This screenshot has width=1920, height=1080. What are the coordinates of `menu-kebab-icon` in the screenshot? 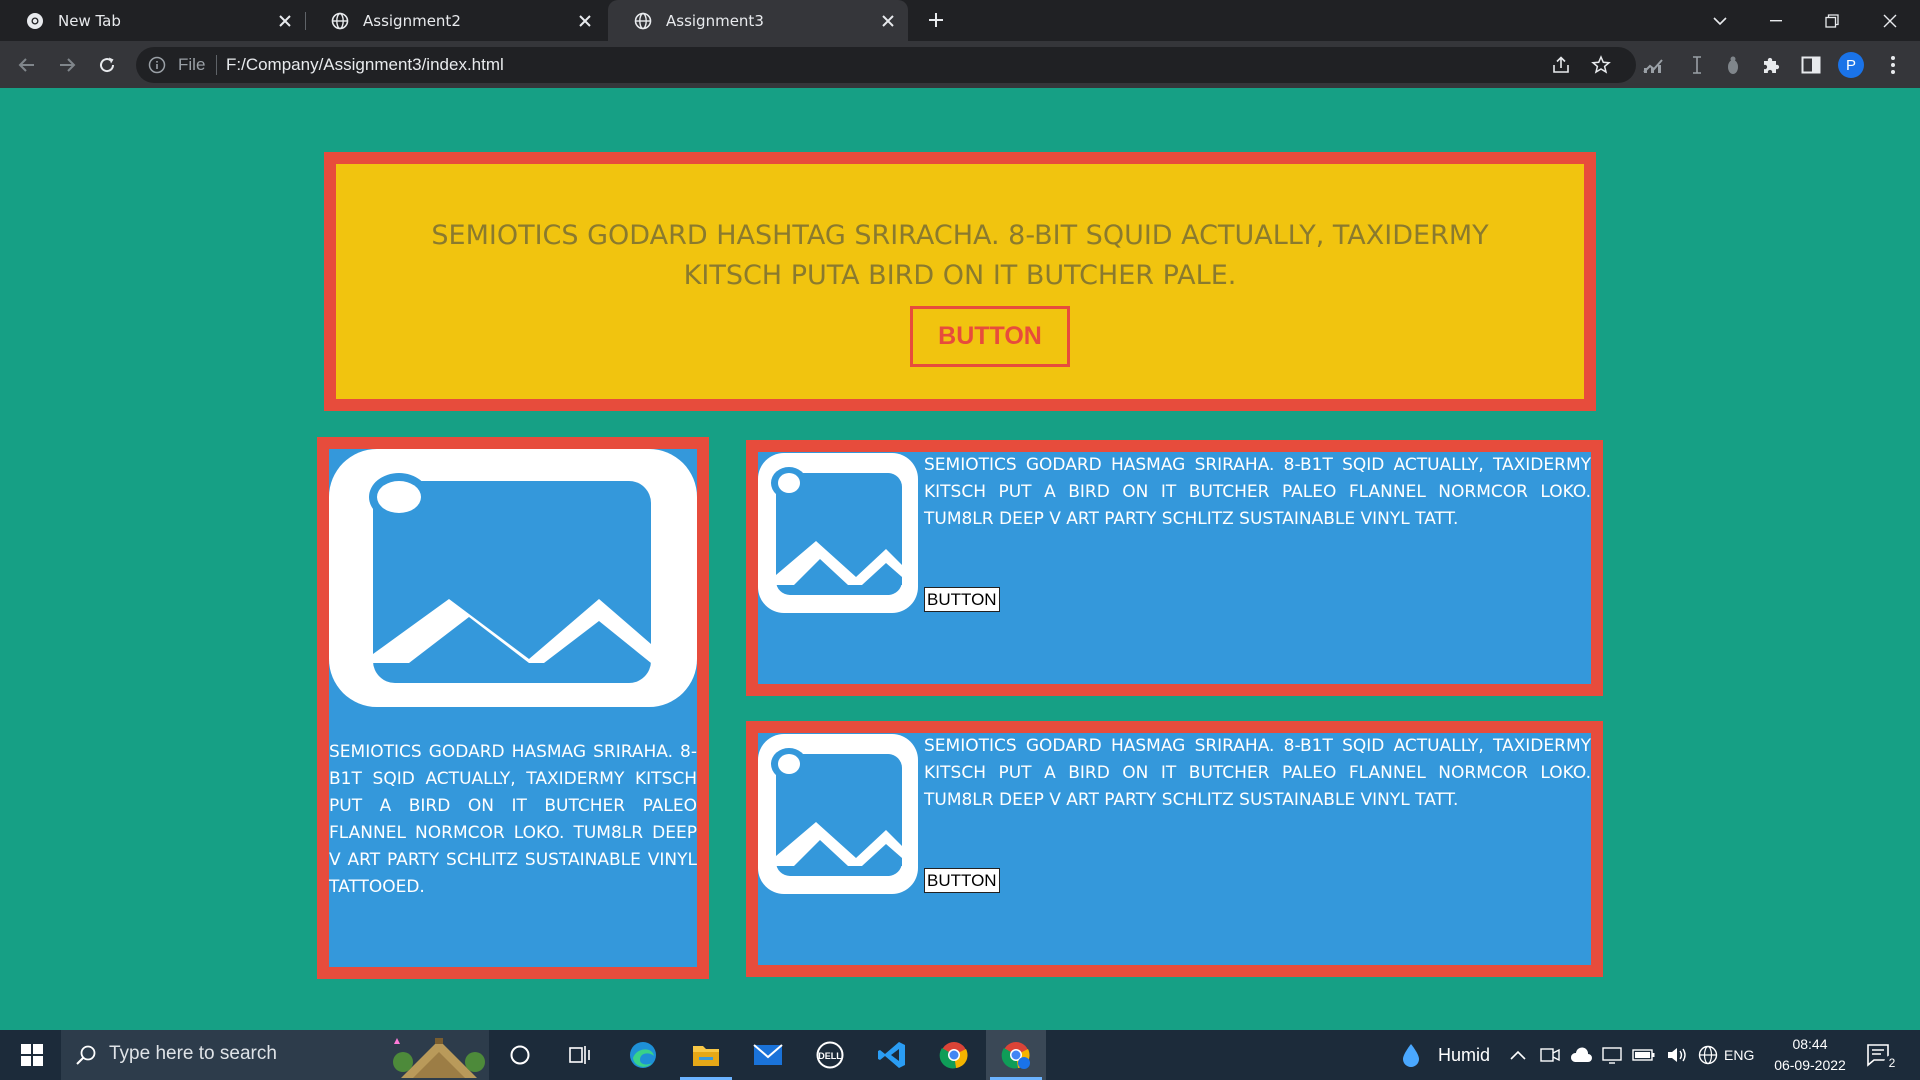 It's located at (1893, 65).